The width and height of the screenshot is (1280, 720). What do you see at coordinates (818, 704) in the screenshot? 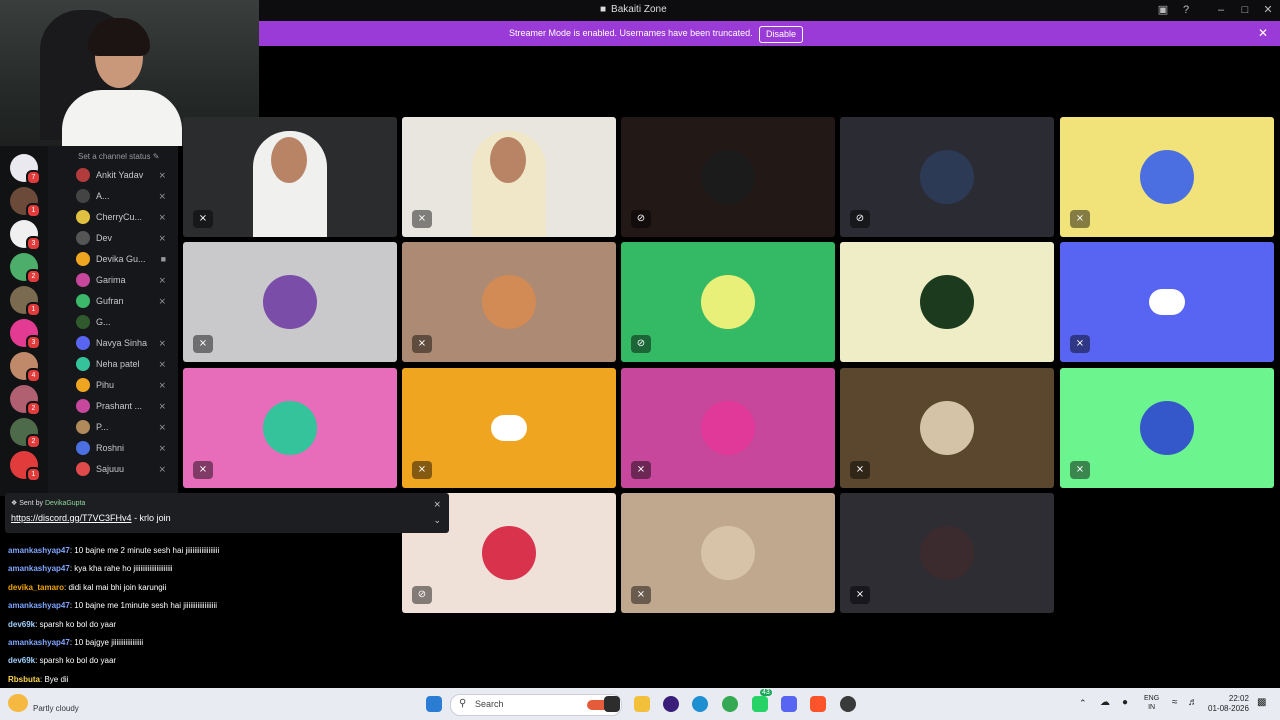
I see `brave-icon` at bounding box center [818, 704].